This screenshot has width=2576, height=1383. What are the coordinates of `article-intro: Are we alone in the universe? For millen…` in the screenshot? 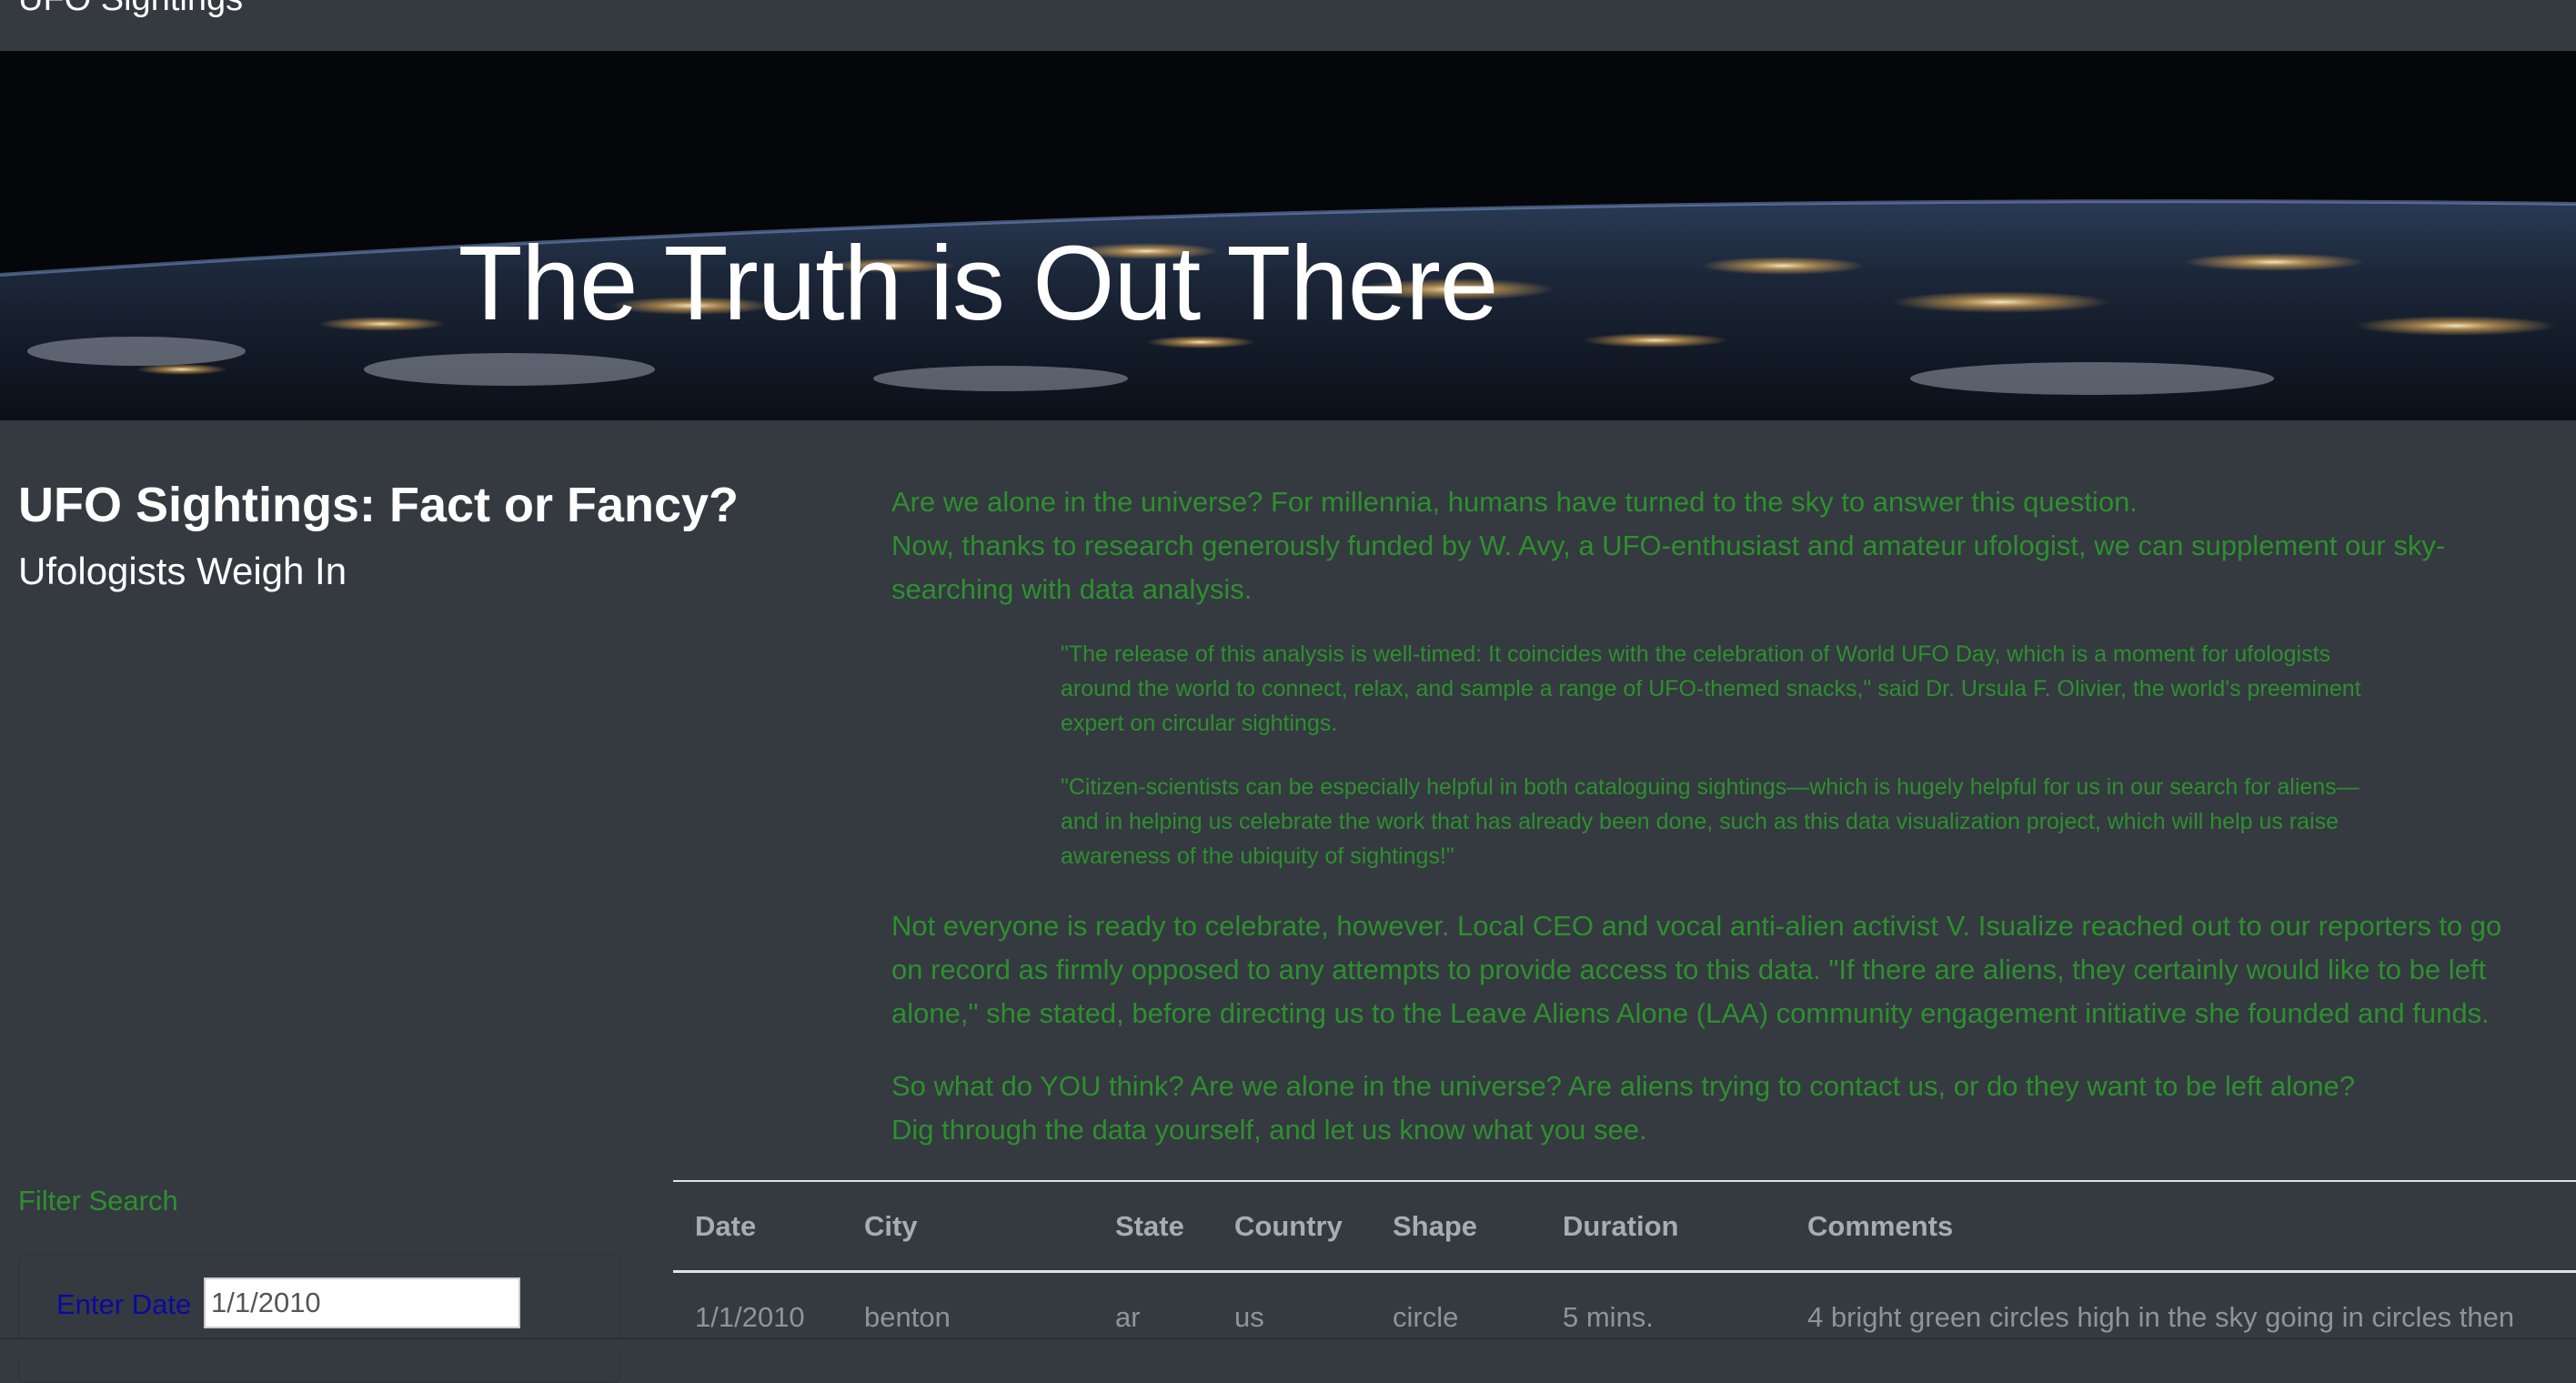 It's located at (1733, 546).